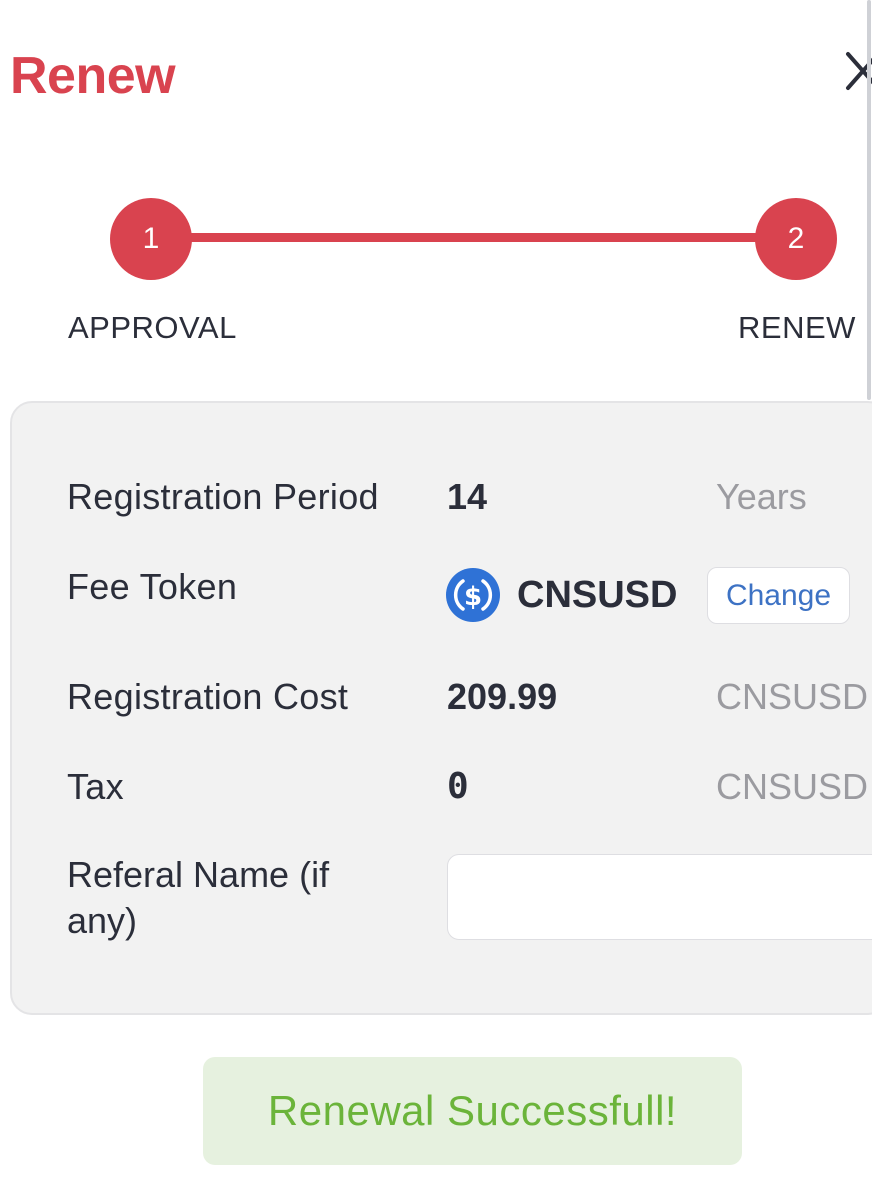  Describe the element at coordinates (208, 696) in the screenshot. I see `registration-cost-label: Registration Cost` at that location.